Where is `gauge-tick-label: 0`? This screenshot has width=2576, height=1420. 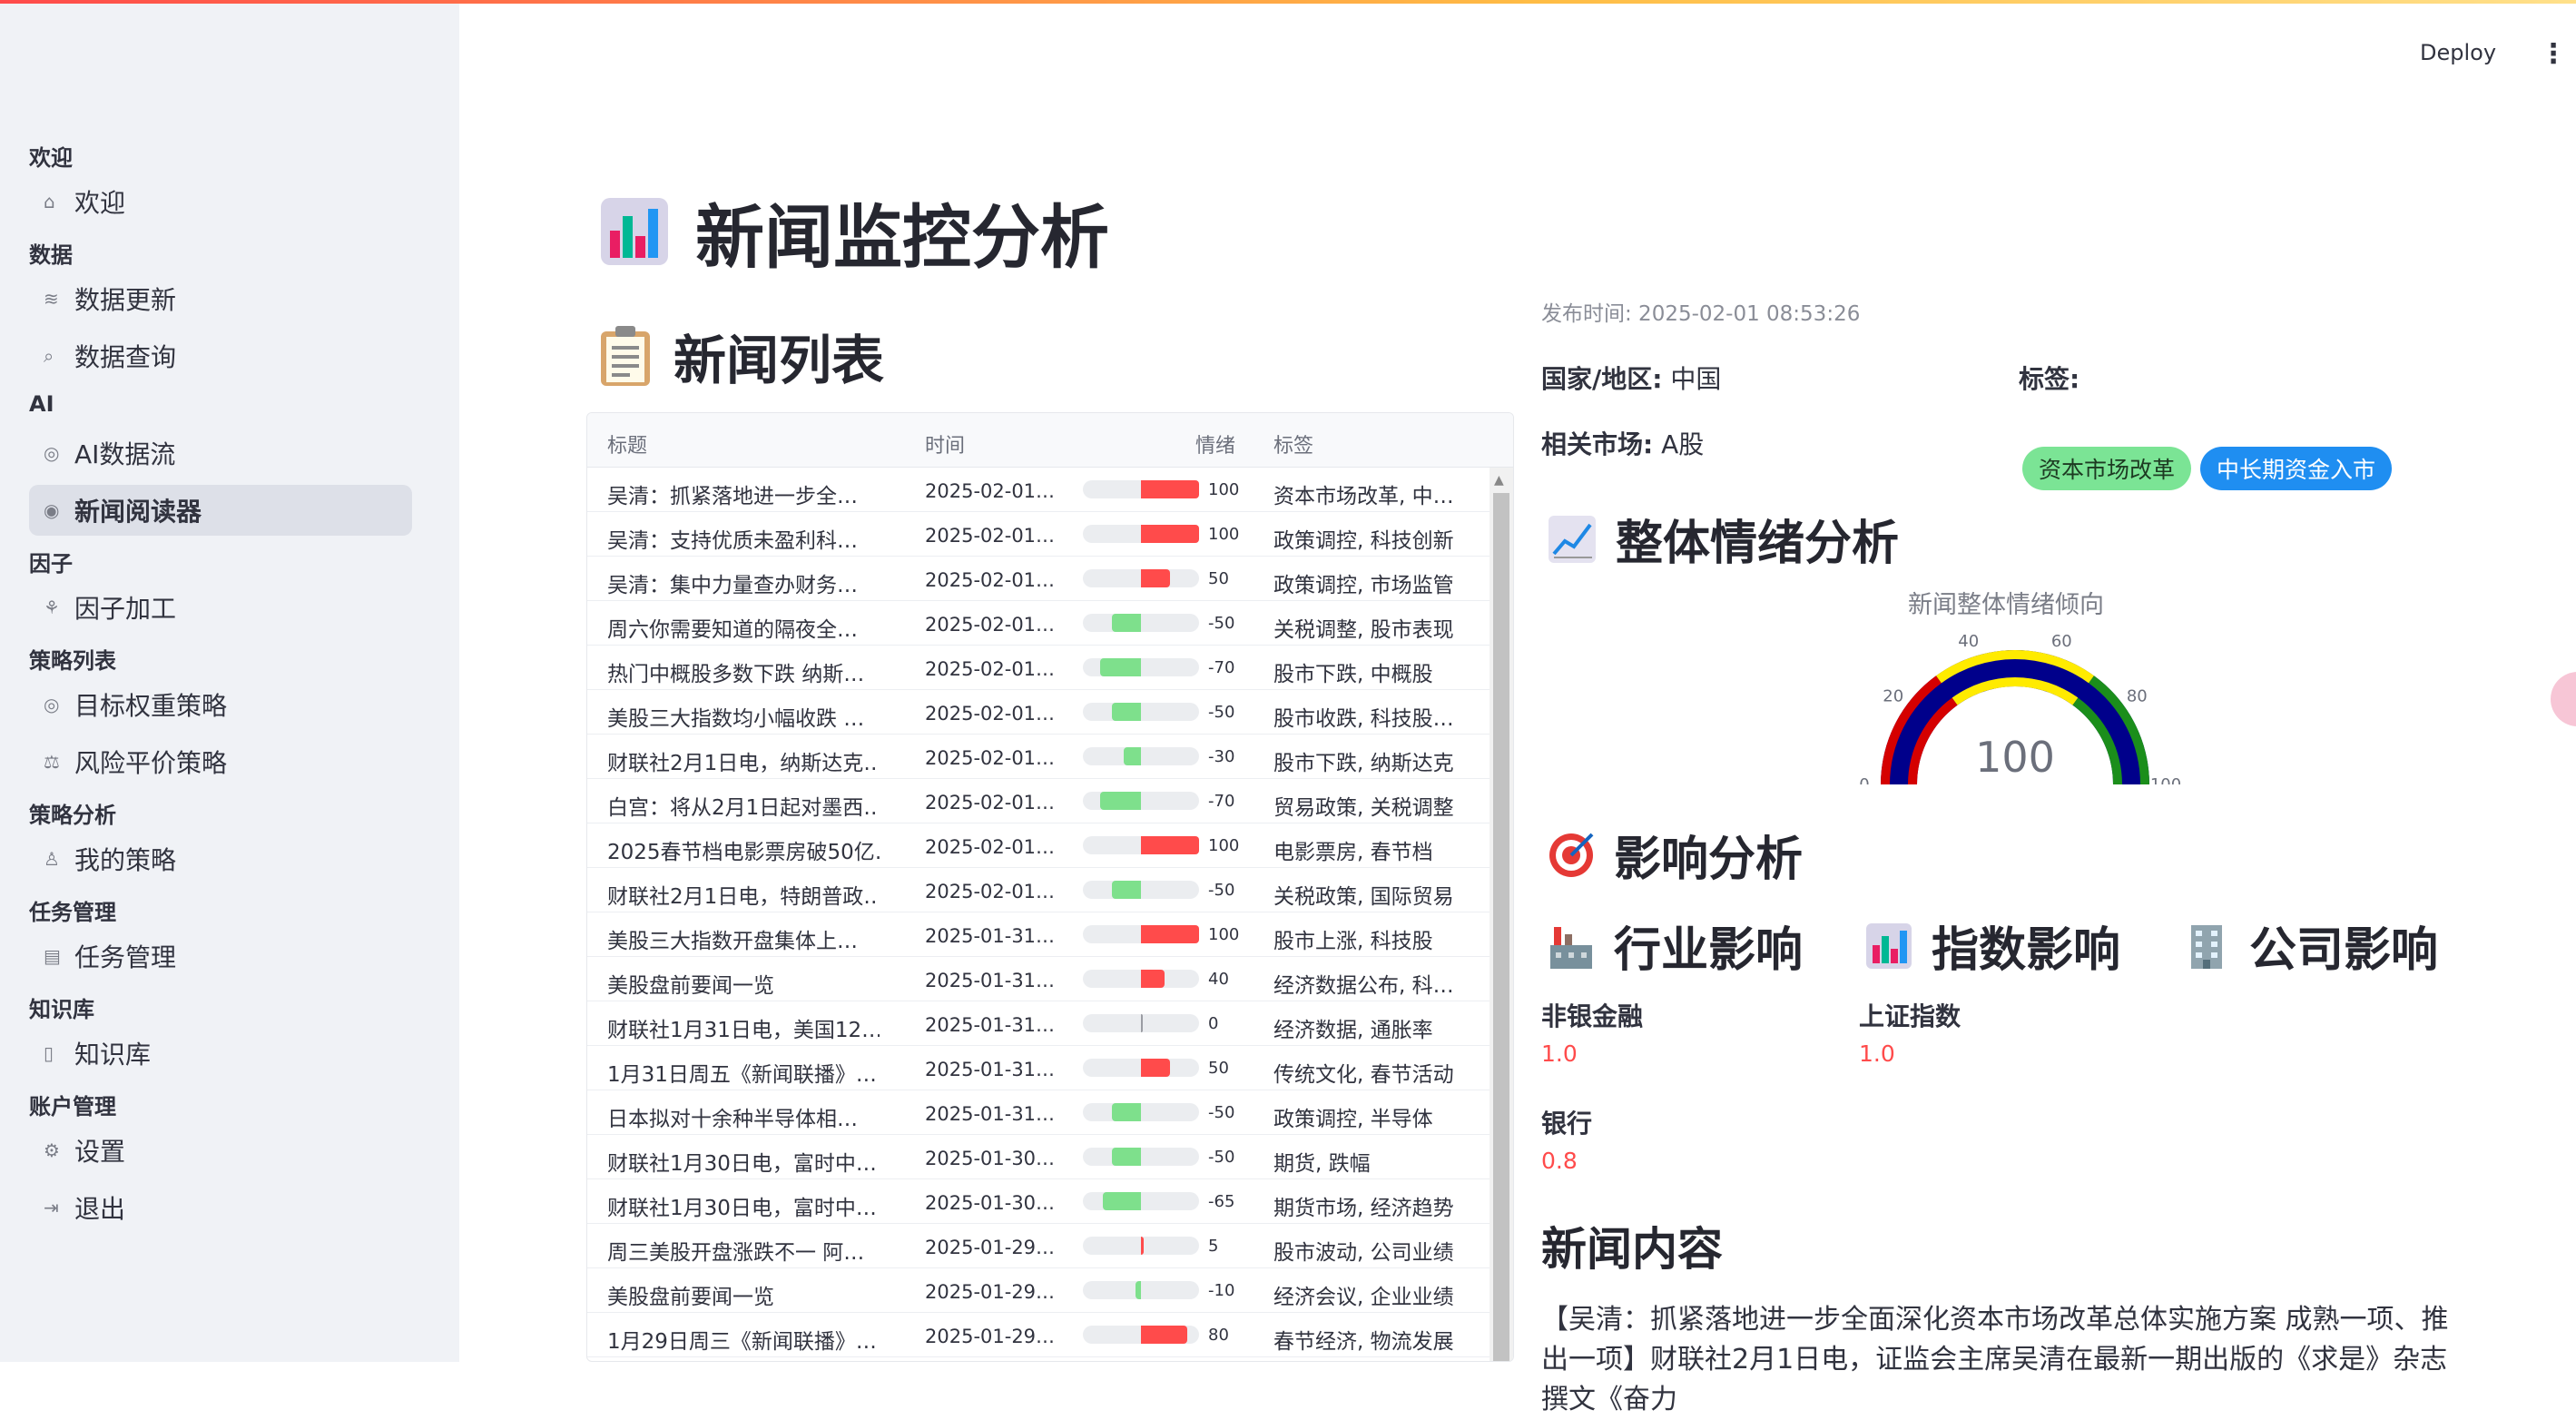 gauge-tick-label: 0 is located at coordinates (1864, 780).